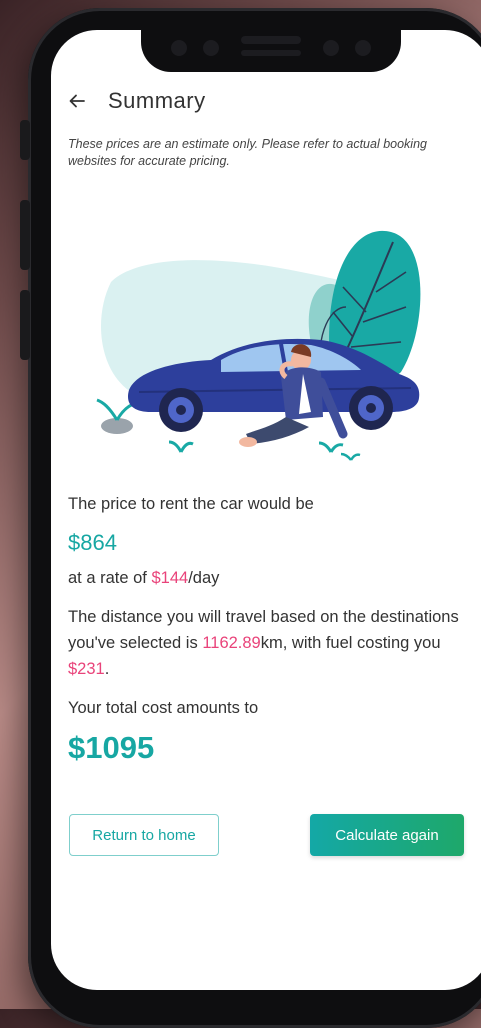 This screenshot has width=481, height=1028. Describe the element at coordinates (110, 578) in the screenshot. I see `rate-prefix: at a rate of` at that location.